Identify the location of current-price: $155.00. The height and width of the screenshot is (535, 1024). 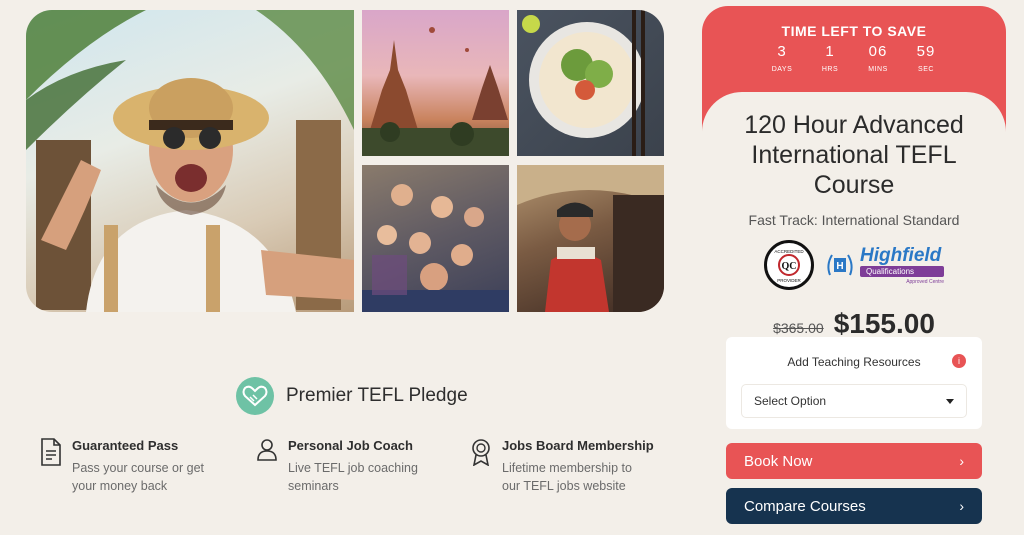
(884, 323).